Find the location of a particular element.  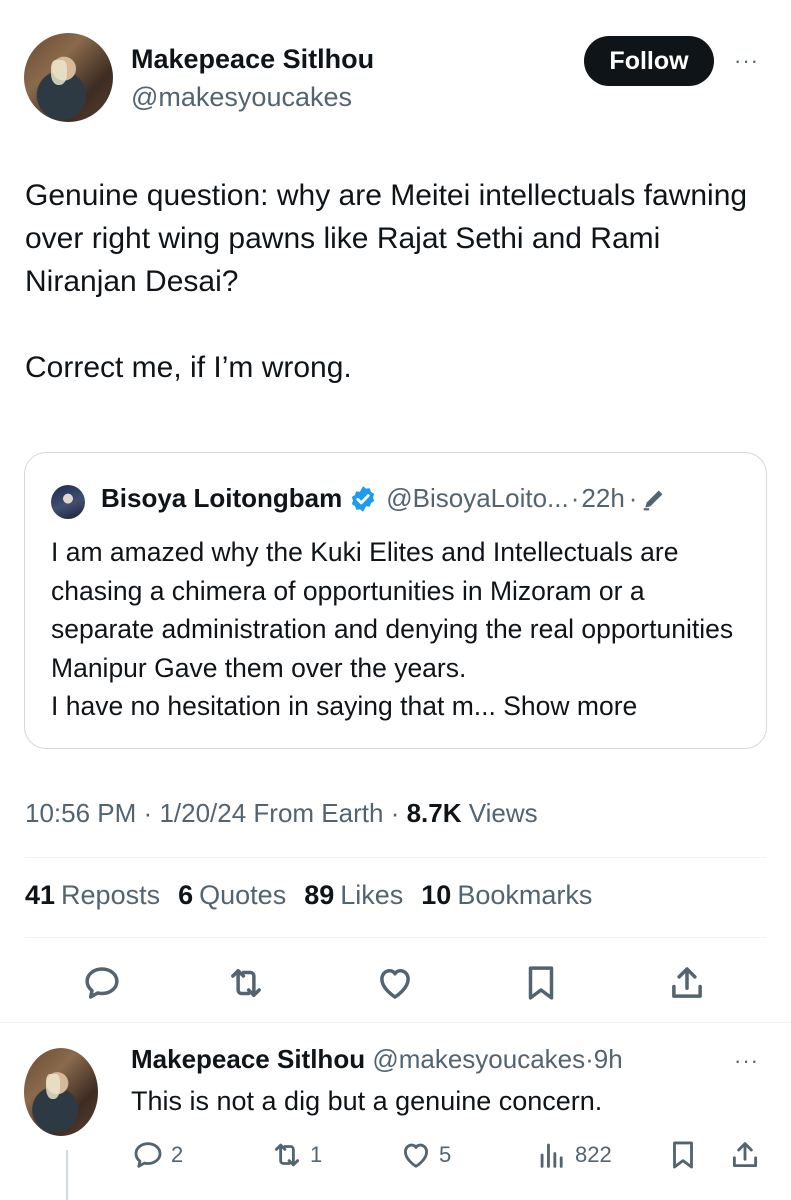

pencil-icon is located at coordinates (653, 500).